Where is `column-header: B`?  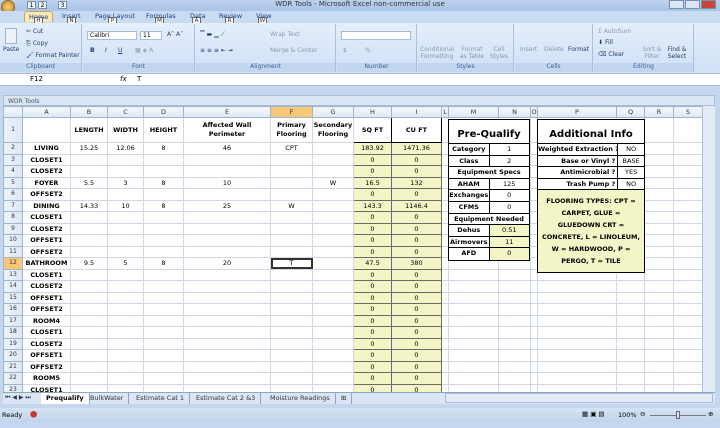 column-header: B is located at coordinates (89, 112).